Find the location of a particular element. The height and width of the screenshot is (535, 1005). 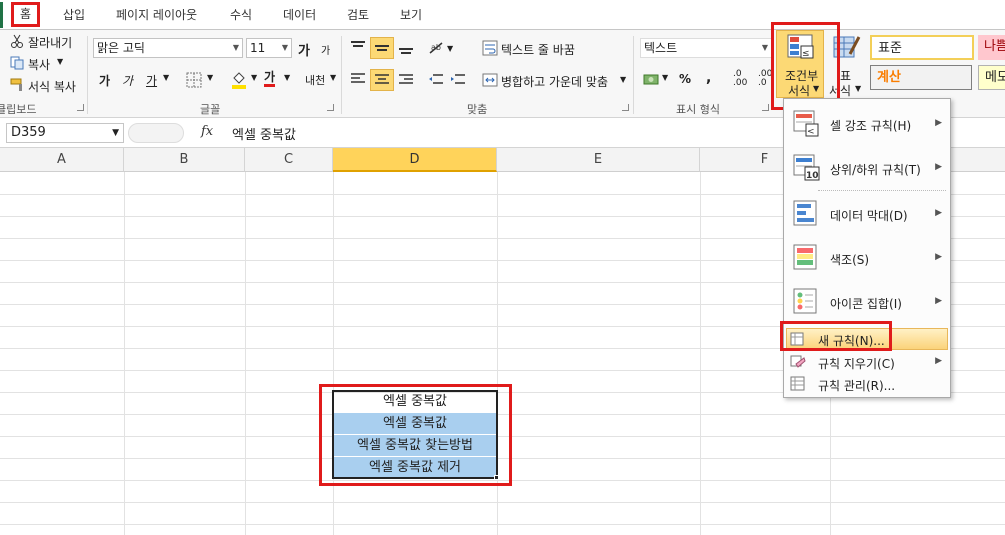

underline-button: 가 is located at coordinates (151, 80).